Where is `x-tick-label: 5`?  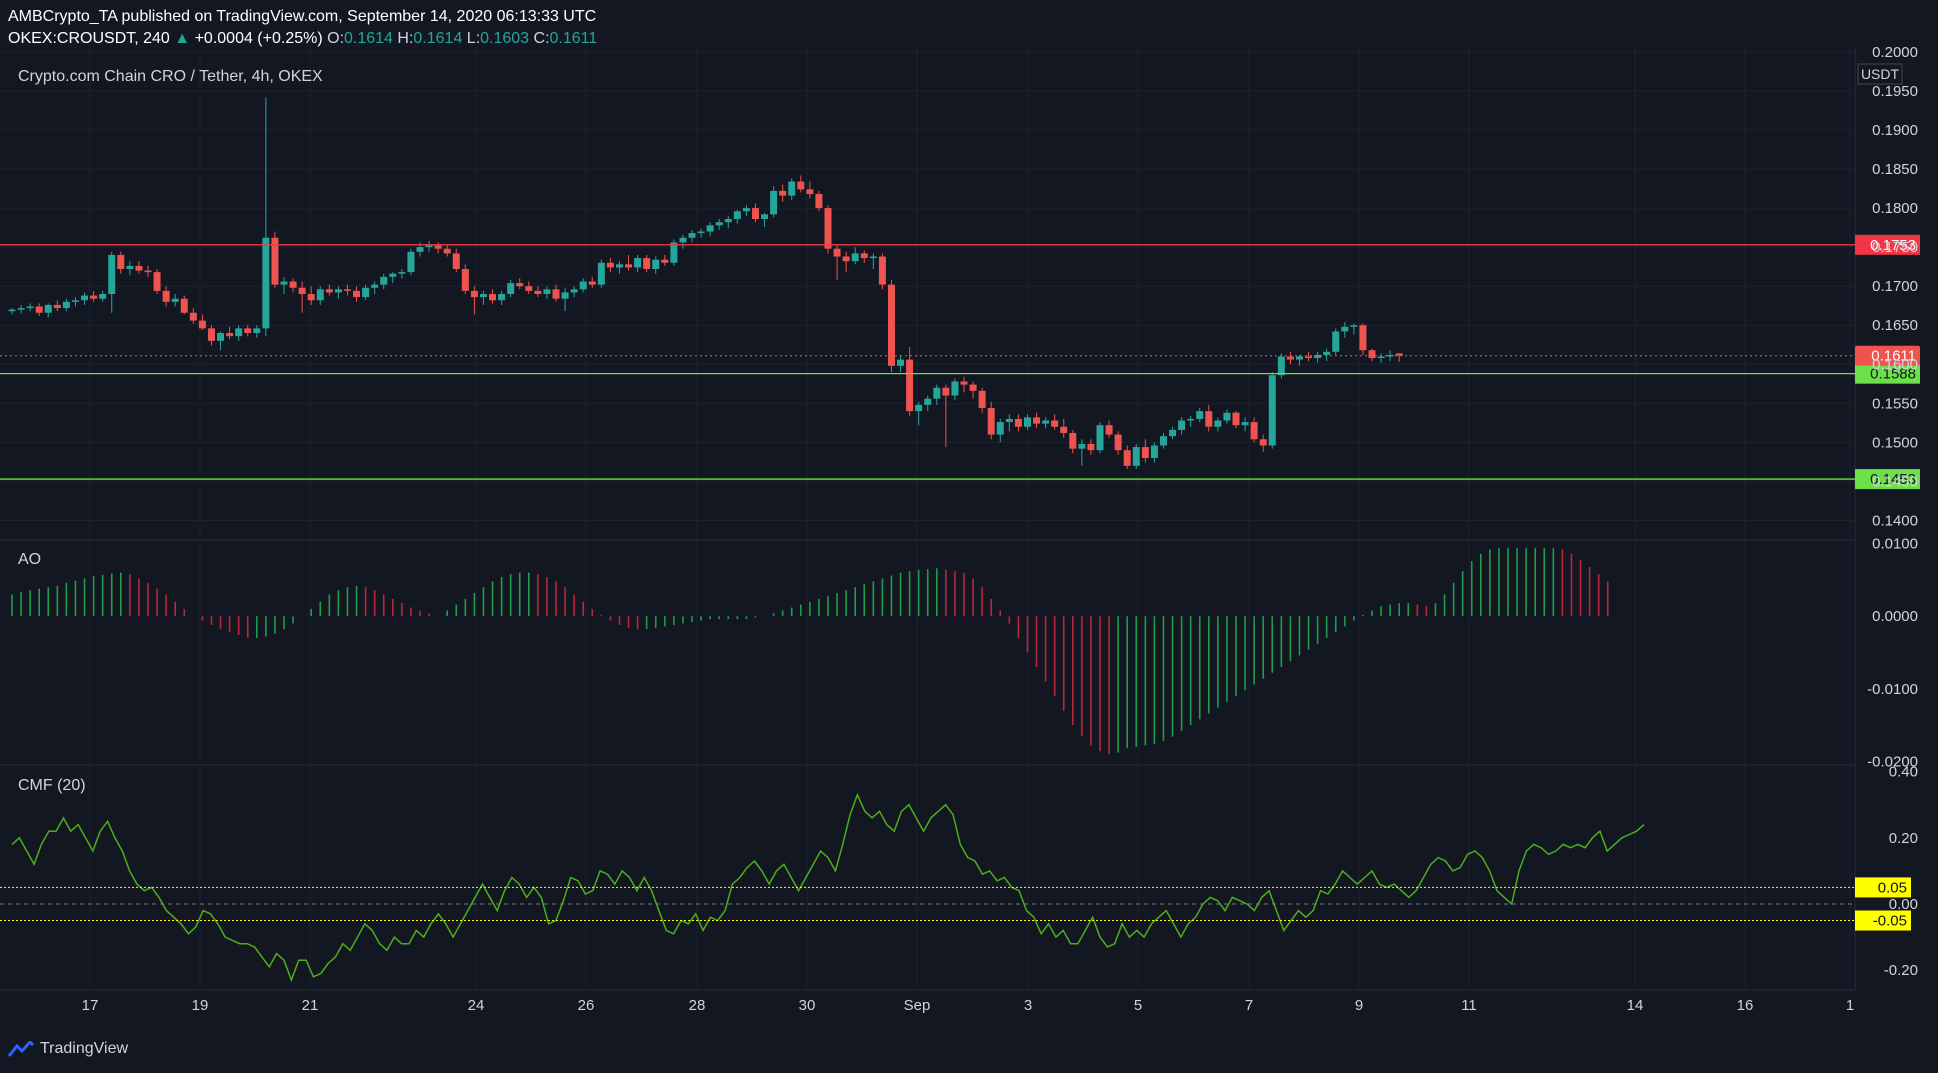 x-tick-label: 5 is located at coordinates (1138, 1005).